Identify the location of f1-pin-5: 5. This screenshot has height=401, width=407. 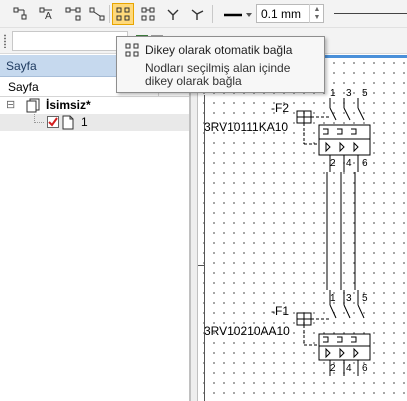
(365, 298).